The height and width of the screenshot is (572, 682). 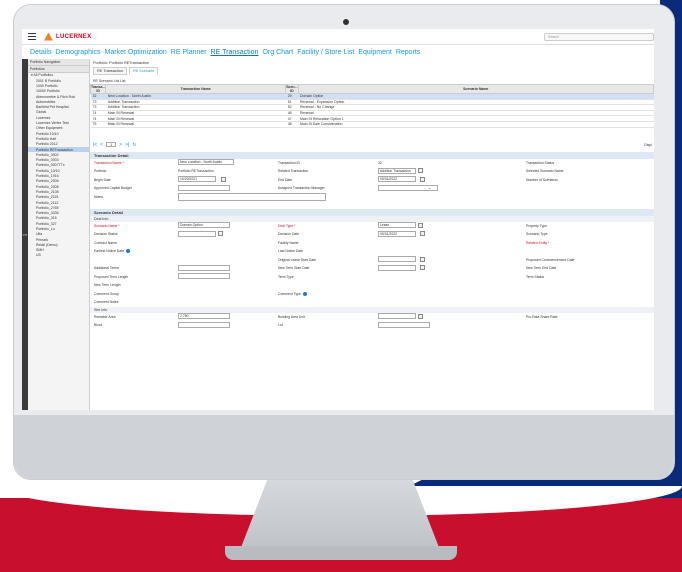 I want to click on app-logo: LUCERNEX, so click(x=74, y=36).